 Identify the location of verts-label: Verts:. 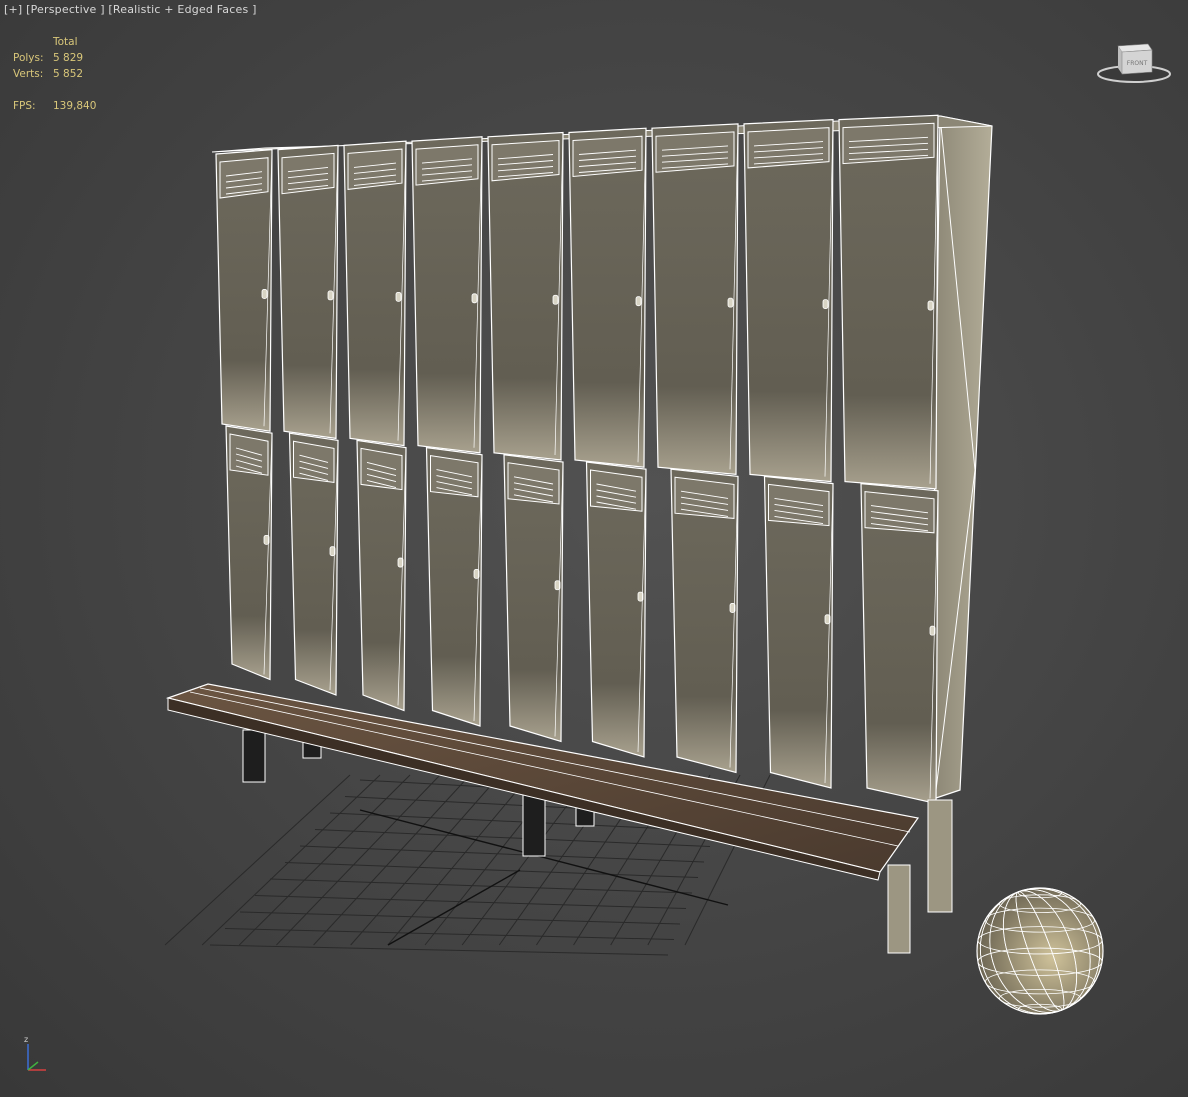
(28, 74).